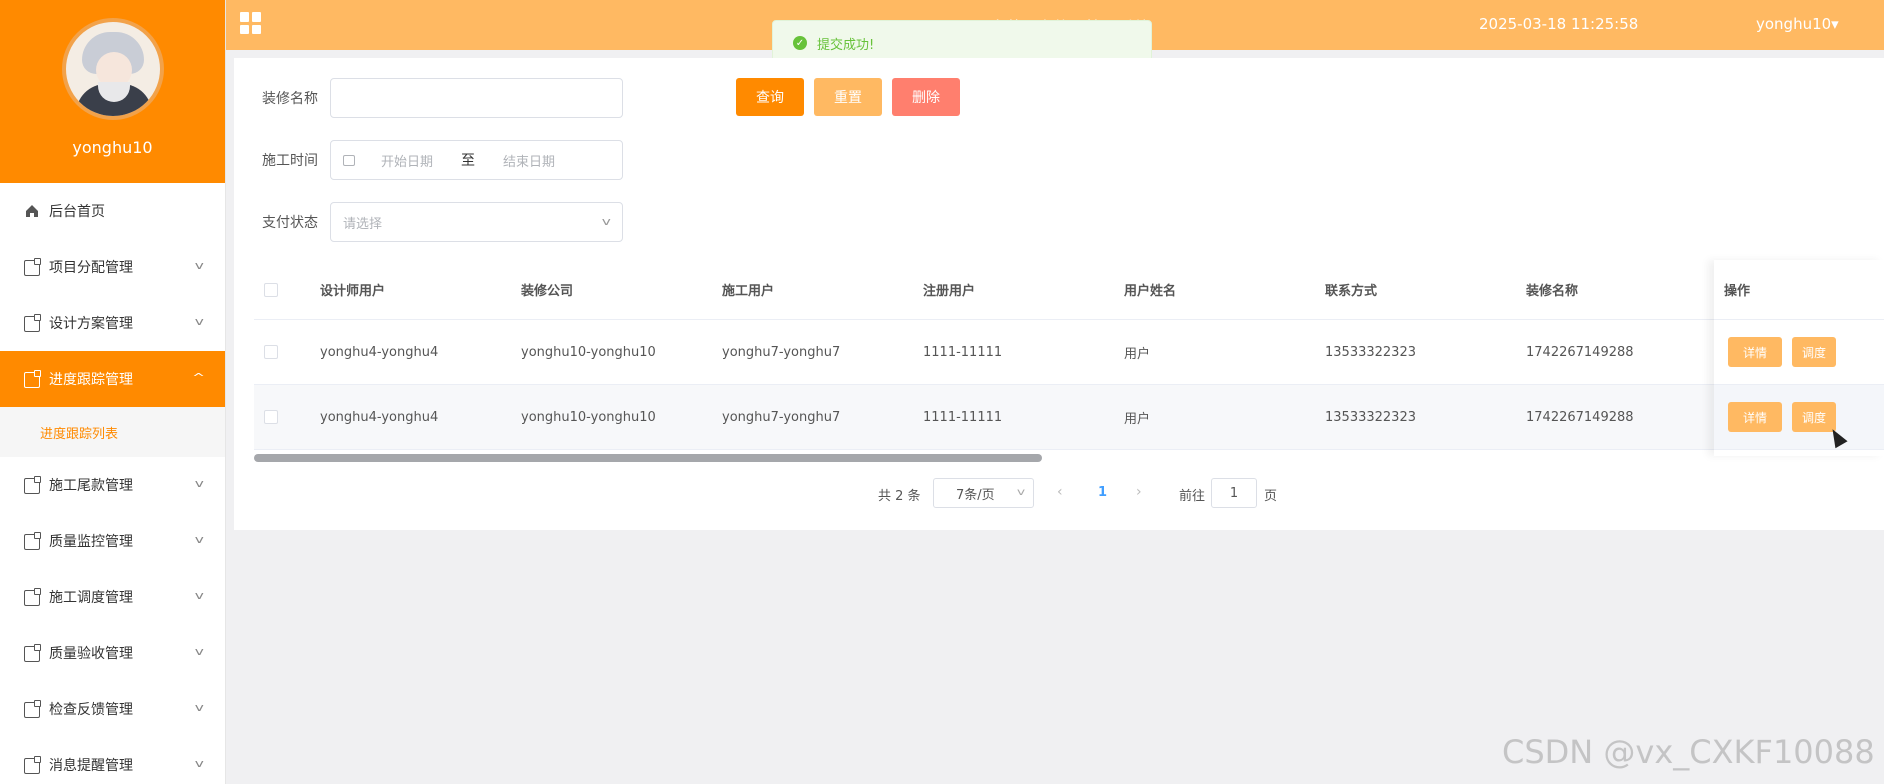 The width and height of the screenshot is (1884, 784). What do you see at coordinates (91, 654) in the screenshot?
I see `sidebar-item-label: 质量验收管理` at bounding box center [91, 654].